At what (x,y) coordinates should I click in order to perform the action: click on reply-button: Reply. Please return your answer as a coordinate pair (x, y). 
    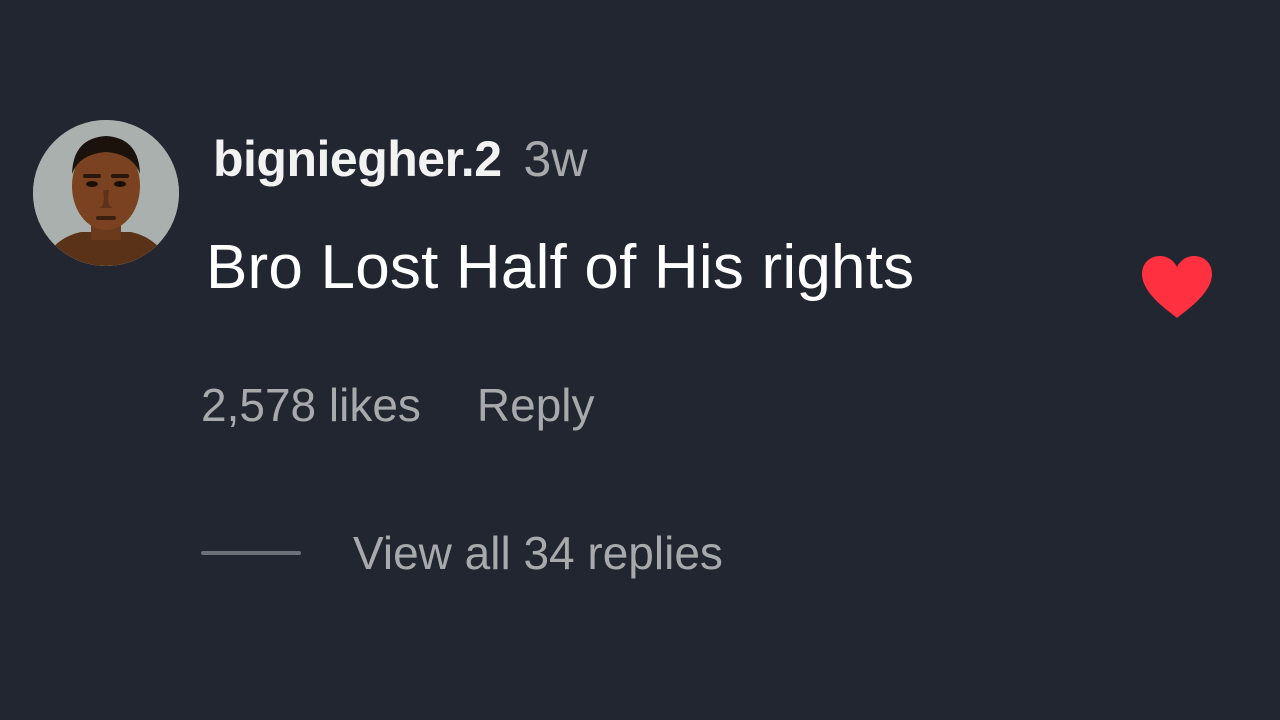
    Looking at the image, I should click on (536, 405).